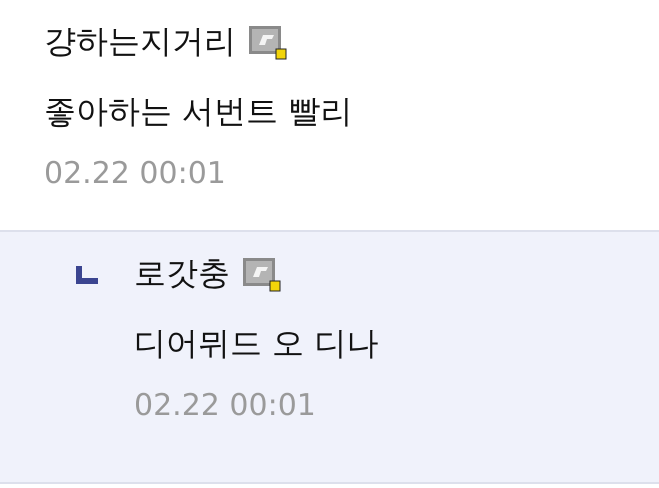 This screenshot has height=488, width=659. Describe the element at coordinates (182, 274) in the screenshot. I see `author-name: 로갓충` at that location.